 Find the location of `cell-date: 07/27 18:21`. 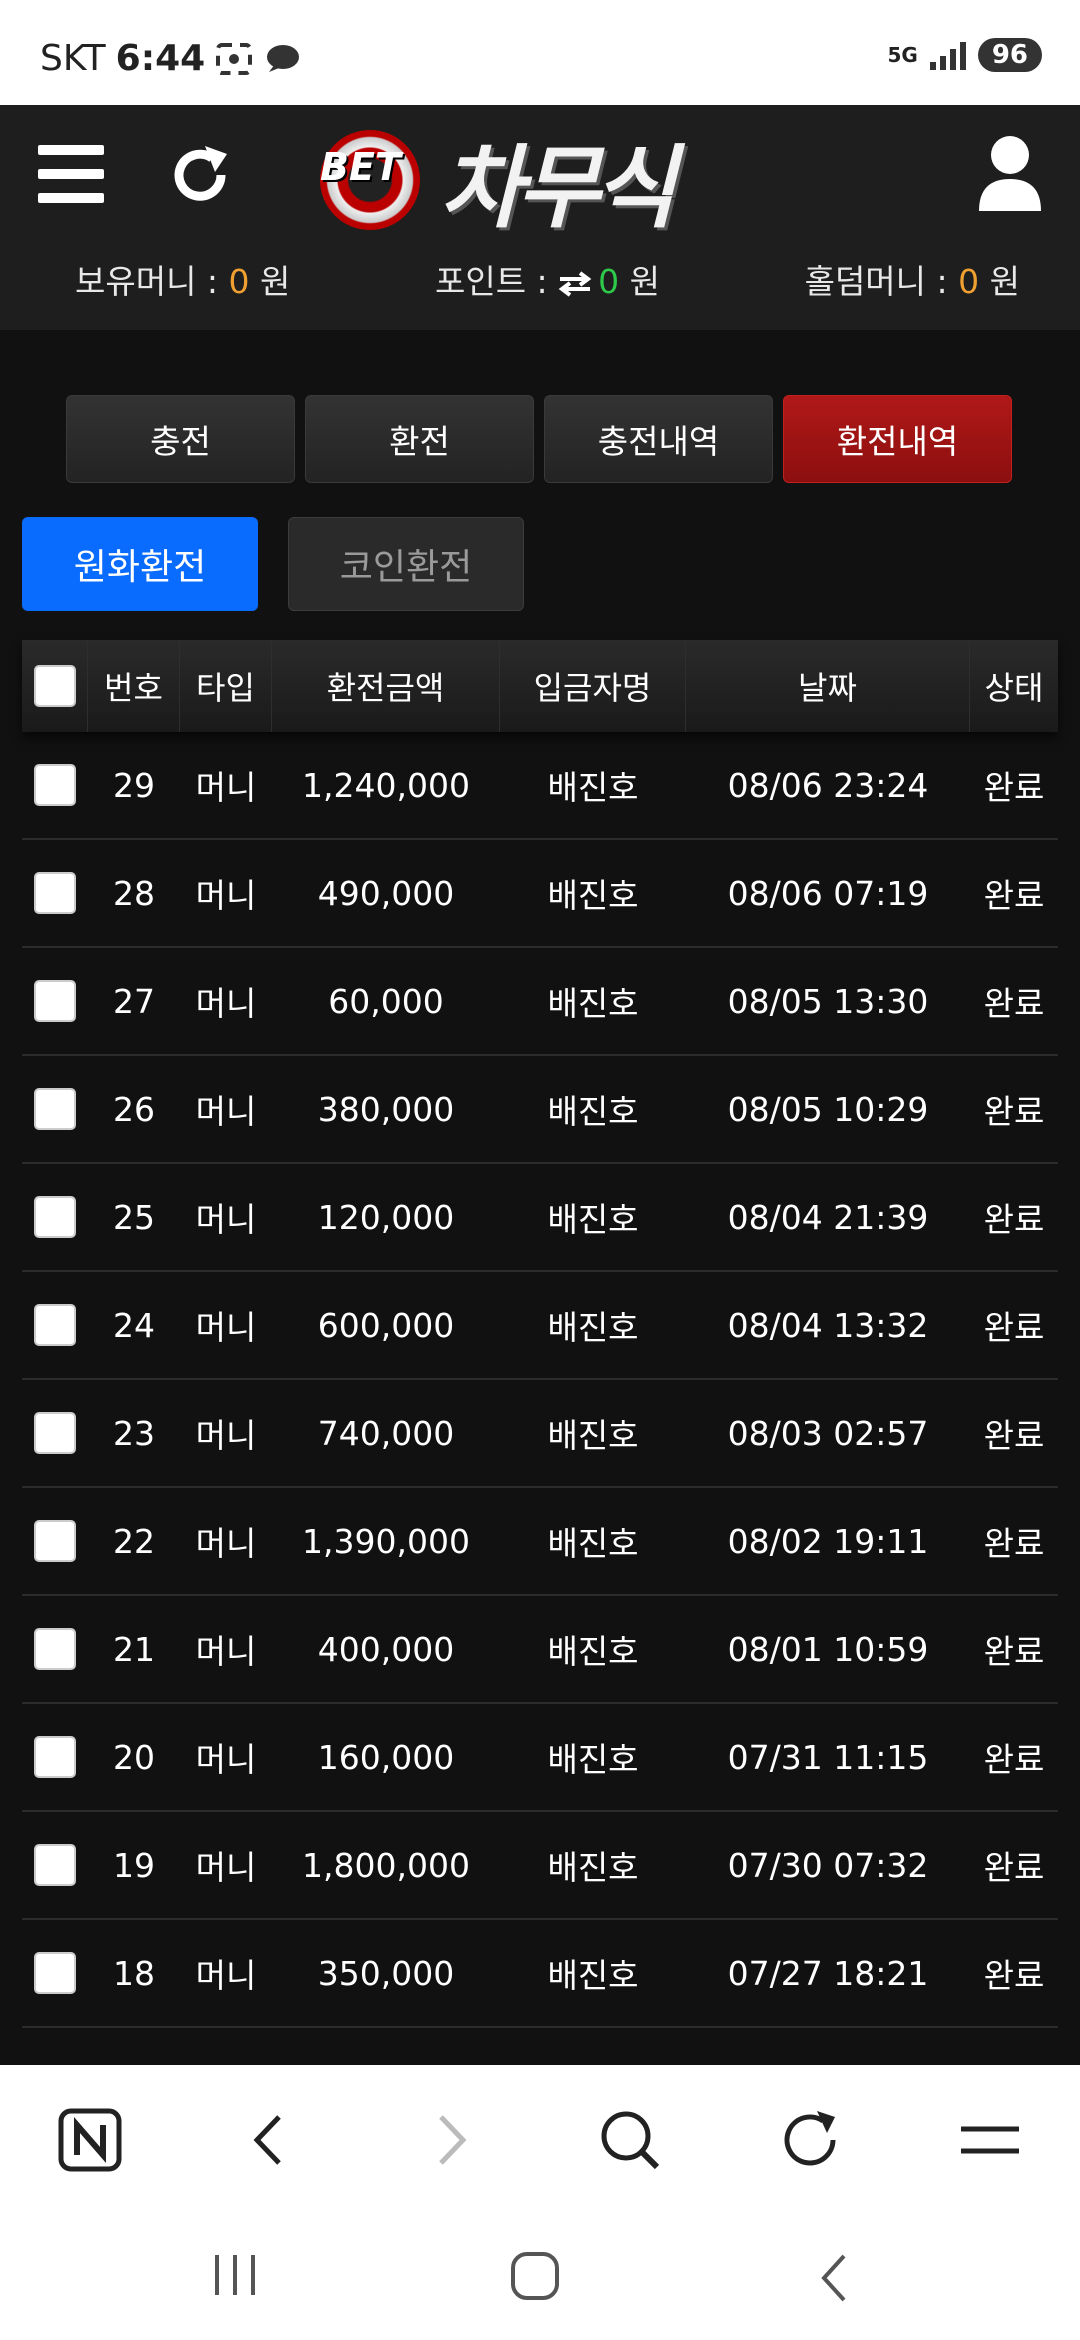

cell-date: 07/27 18:21 is located at coordinates (828, 1973).